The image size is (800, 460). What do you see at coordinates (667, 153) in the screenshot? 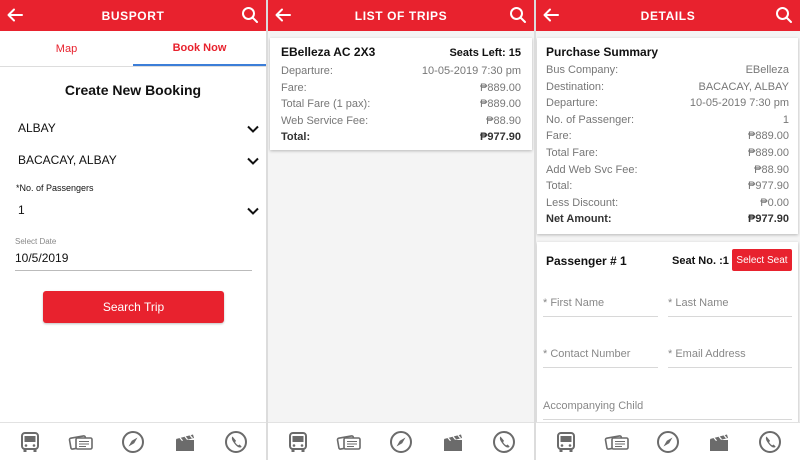
I see `summary-row: Total Fare: ₱889.00` at bounding box center [667, 153].